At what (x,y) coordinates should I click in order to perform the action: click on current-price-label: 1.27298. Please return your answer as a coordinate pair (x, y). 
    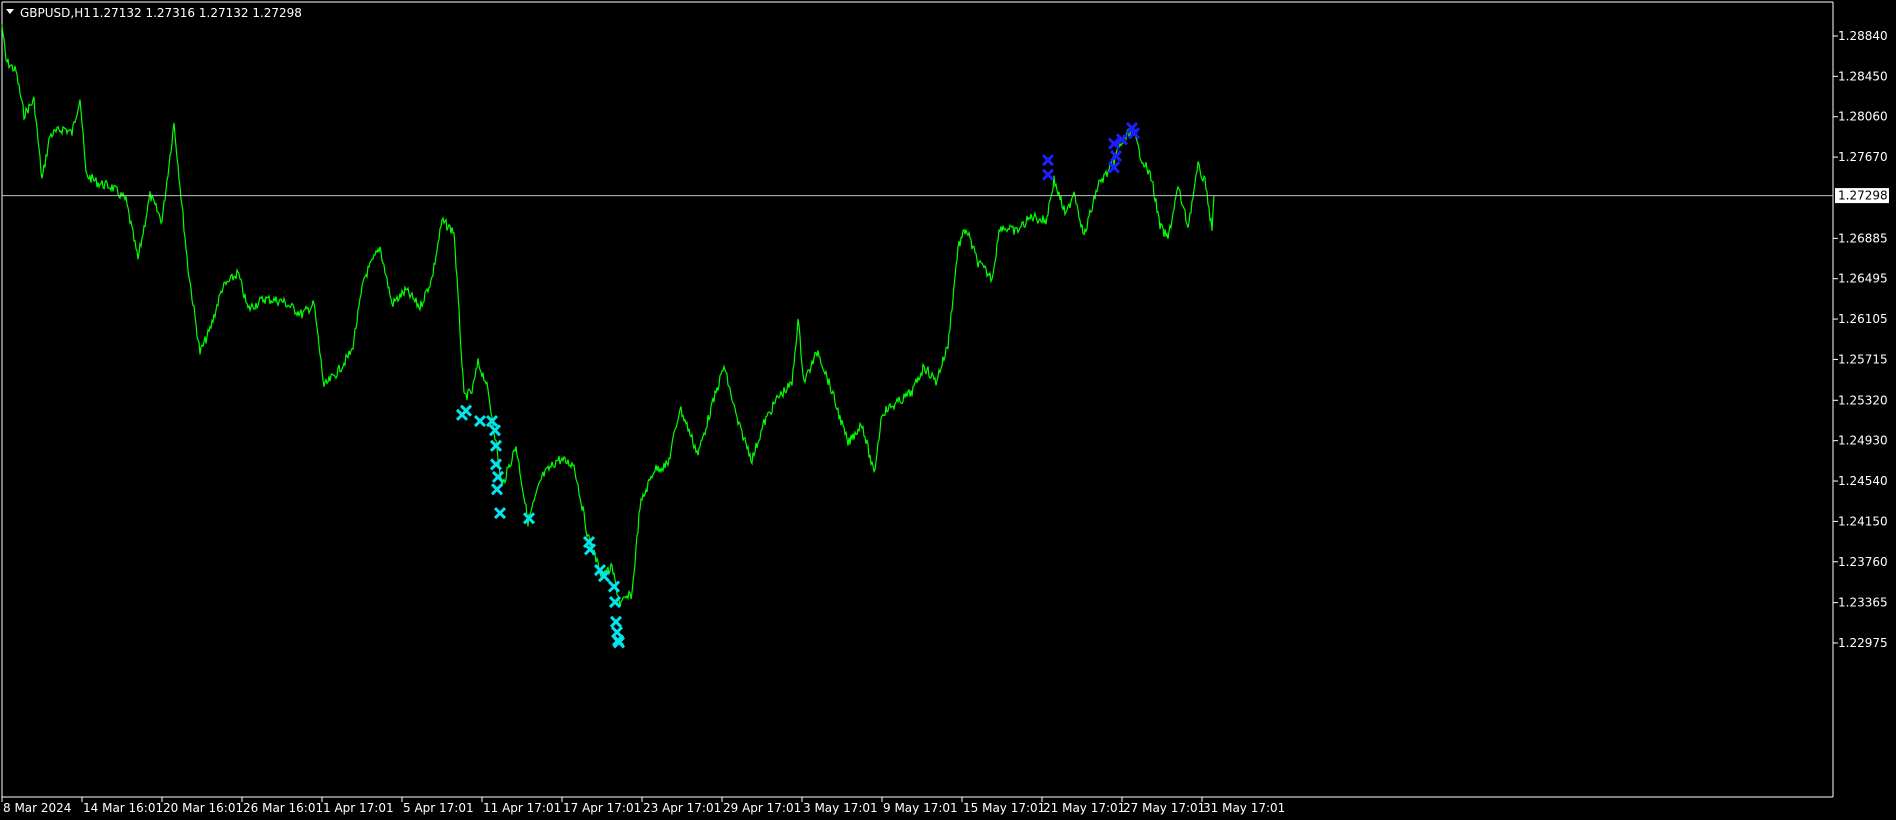
    Looking at the image, I should click on (1863, 196).